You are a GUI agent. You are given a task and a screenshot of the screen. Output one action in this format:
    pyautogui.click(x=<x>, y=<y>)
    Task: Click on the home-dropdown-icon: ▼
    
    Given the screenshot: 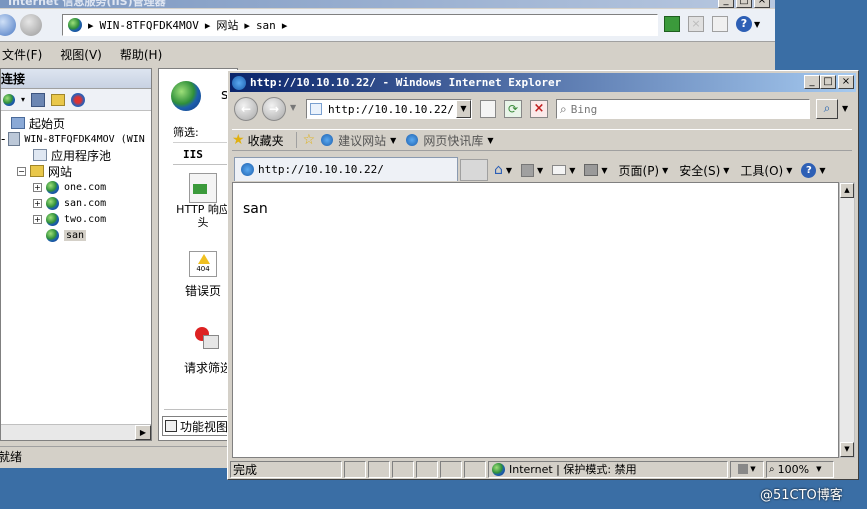 What is the action you would take?
    pyautogui.click(x=509, y=170)
    